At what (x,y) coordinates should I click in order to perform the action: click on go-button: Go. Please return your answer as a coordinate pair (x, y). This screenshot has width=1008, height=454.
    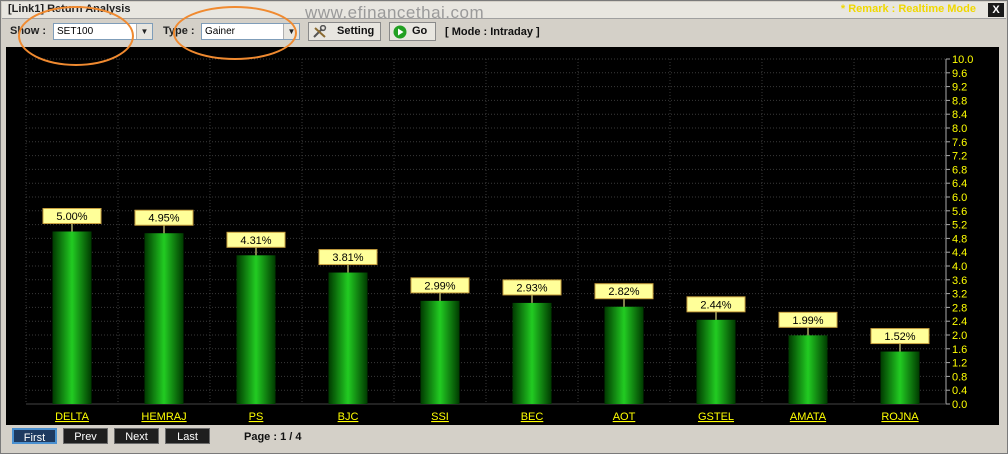
    Looking at the image, I should click on (412, 31).